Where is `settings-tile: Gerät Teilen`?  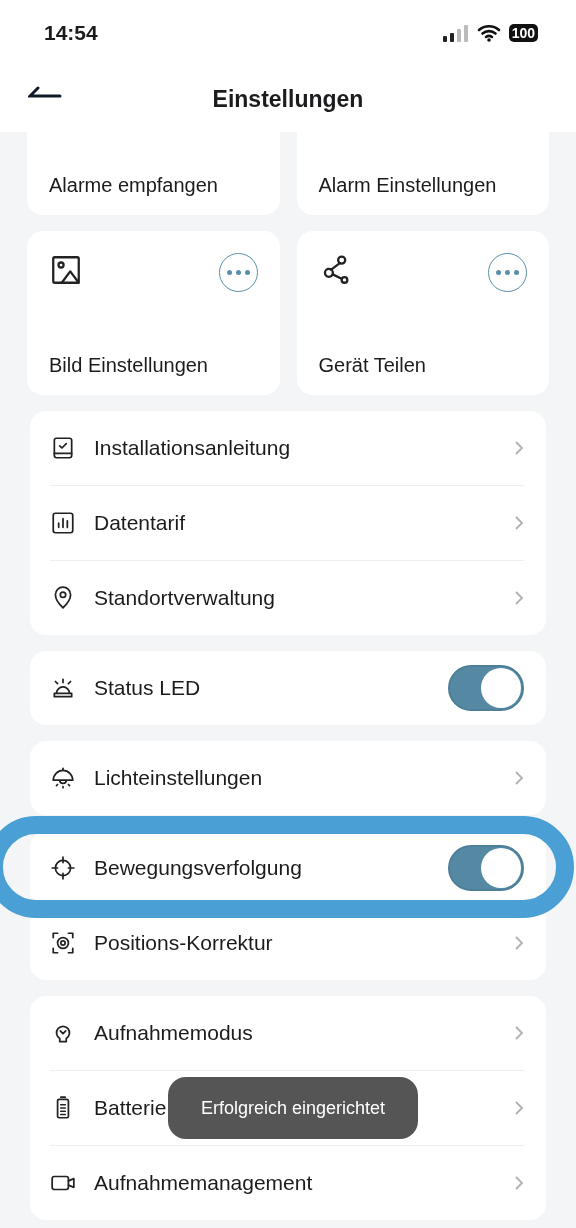
settings-tile: Gerät Teilen is located at coordinates (422, 313).